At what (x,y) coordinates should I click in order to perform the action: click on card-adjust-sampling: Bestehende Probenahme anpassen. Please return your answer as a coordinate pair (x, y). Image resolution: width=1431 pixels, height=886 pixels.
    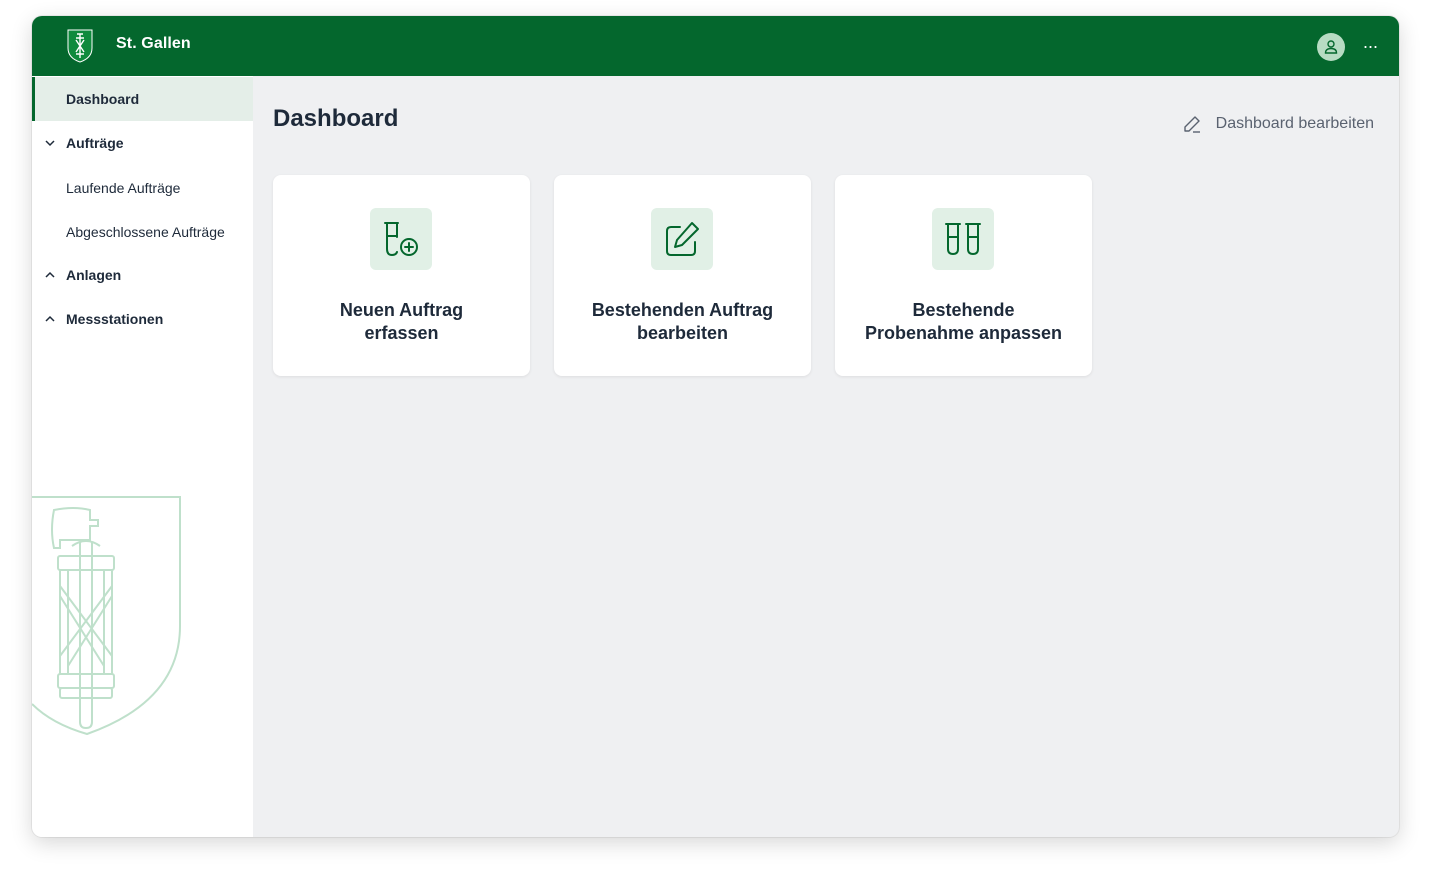
    Looking at the image, I should click on (963, 275).